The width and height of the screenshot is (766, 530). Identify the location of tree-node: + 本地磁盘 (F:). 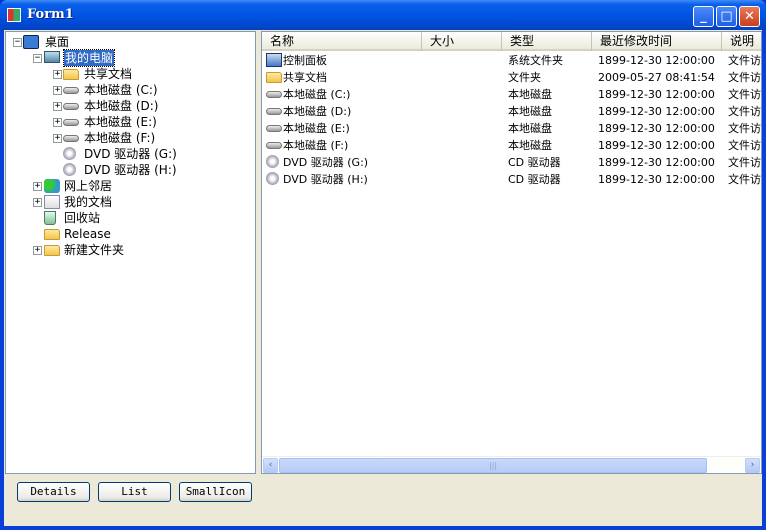
(130, 138).